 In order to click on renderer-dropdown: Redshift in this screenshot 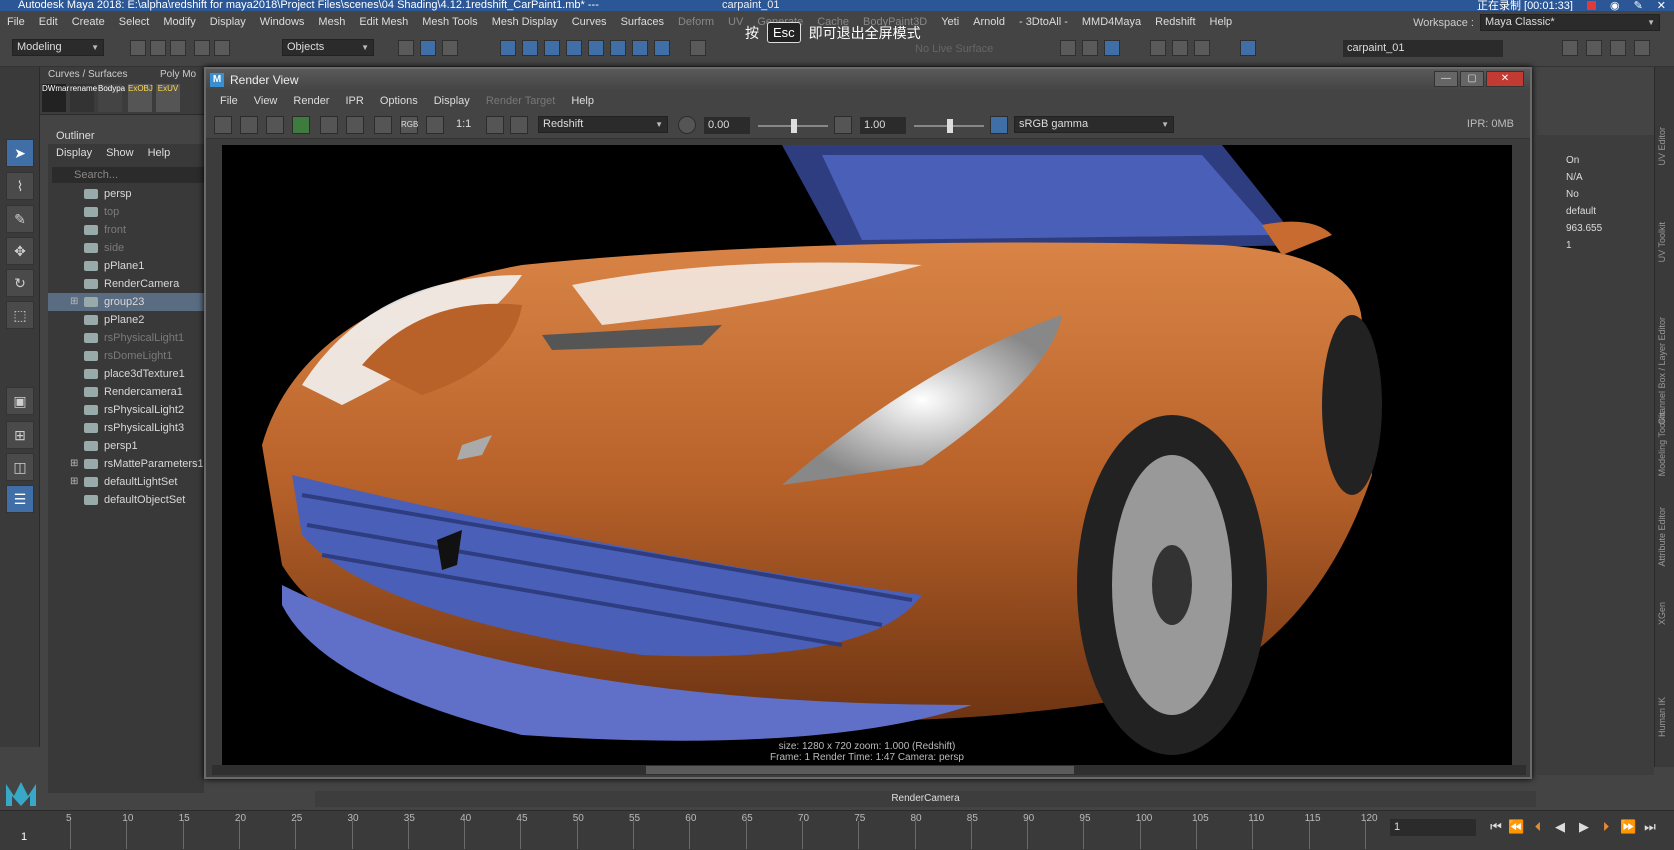, I will do `click(603, 124)`.